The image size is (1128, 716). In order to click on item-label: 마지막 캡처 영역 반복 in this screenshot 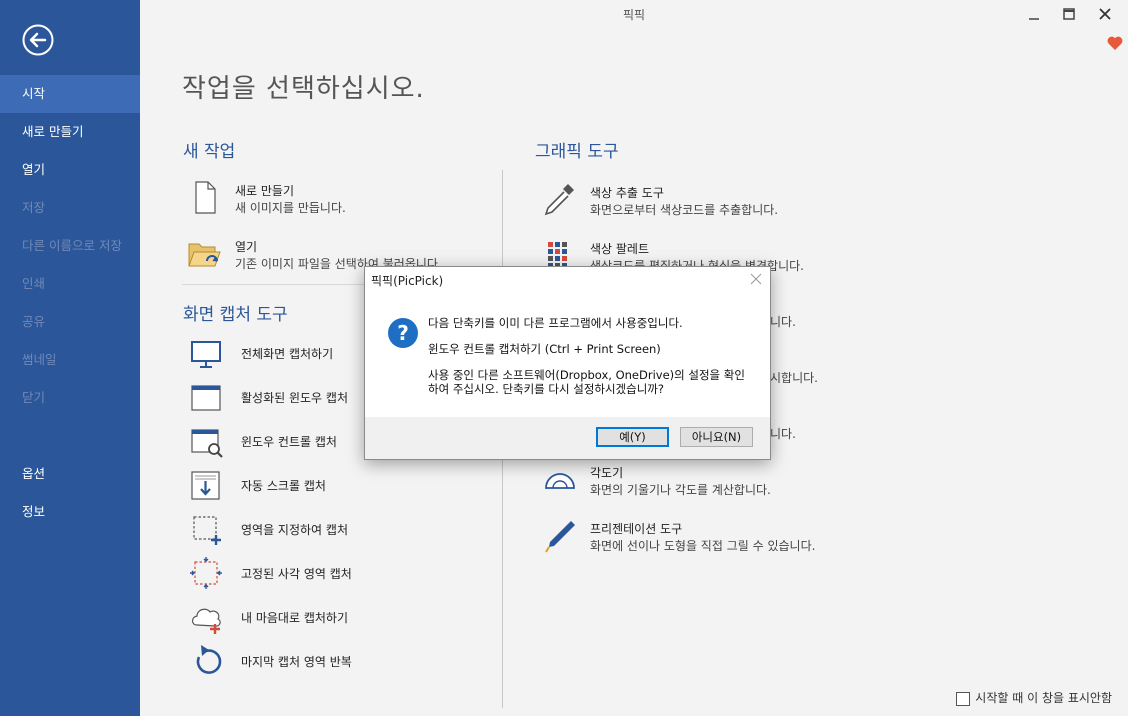, I will do `click(296, 662)`.